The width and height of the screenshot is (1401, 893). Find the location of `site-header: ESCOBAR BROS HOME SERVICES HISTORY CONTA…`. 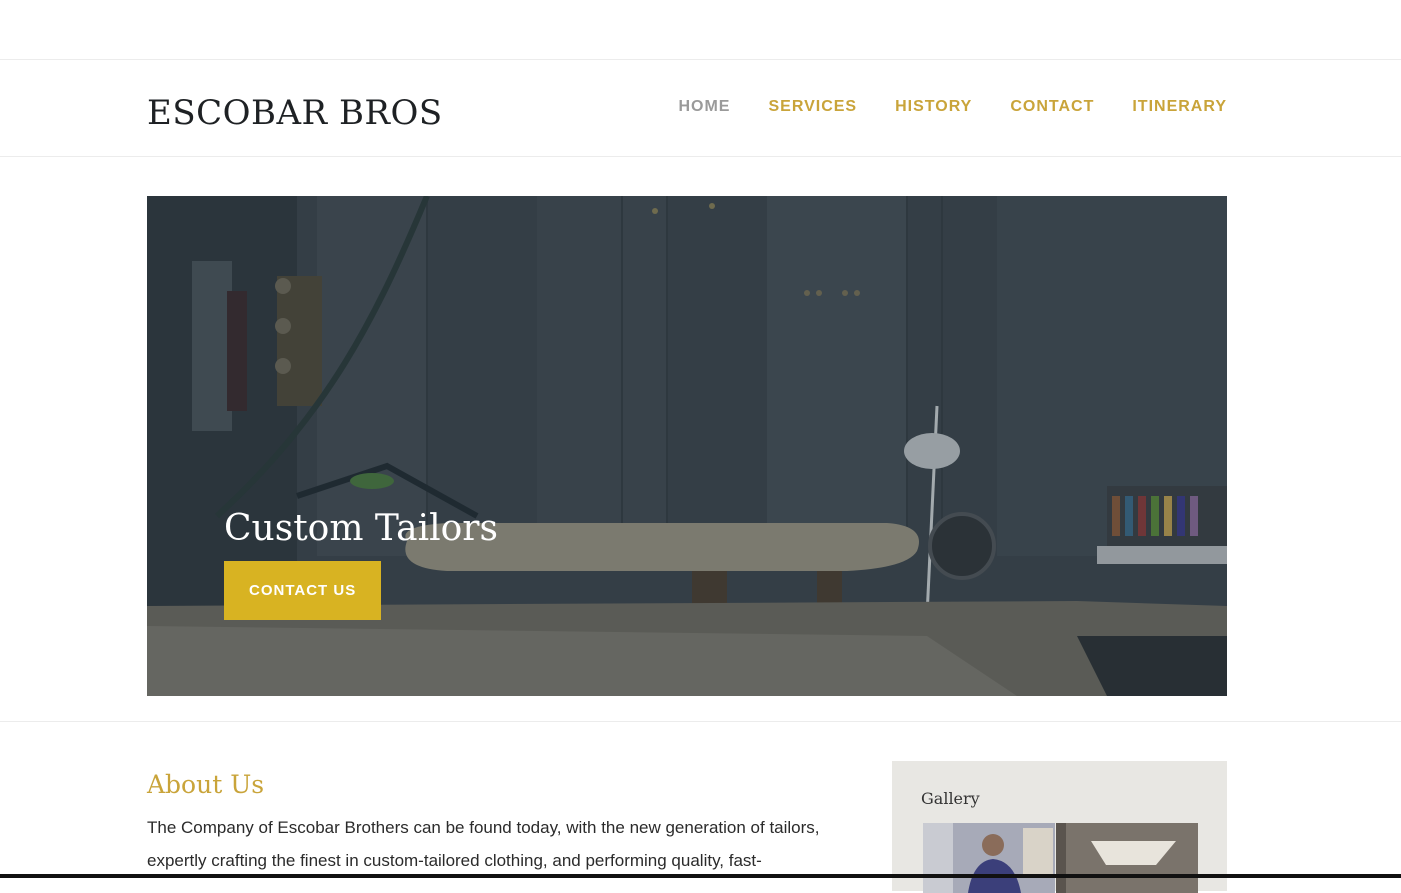

site-header: ESCOBAR BROS HOME SERVICES HISTORY CONTA… is located at coordinates (700, 108).